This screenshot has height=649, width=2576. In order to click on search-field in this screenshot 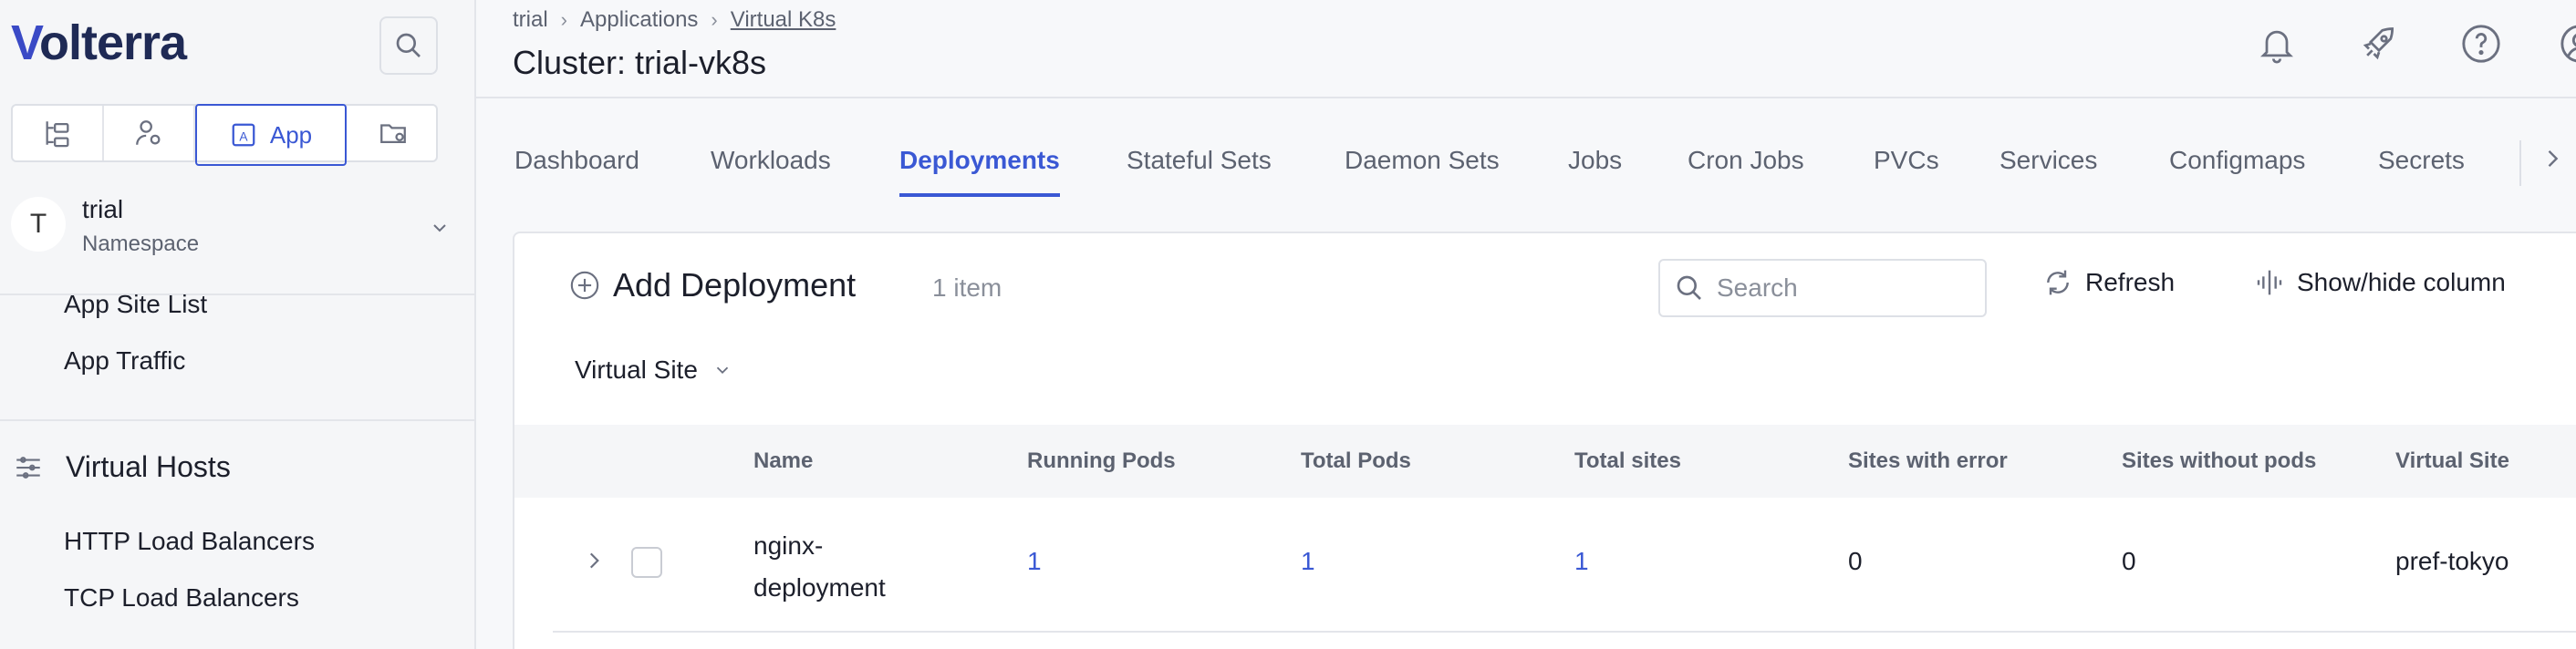, I will do `click(1822, 288)`.